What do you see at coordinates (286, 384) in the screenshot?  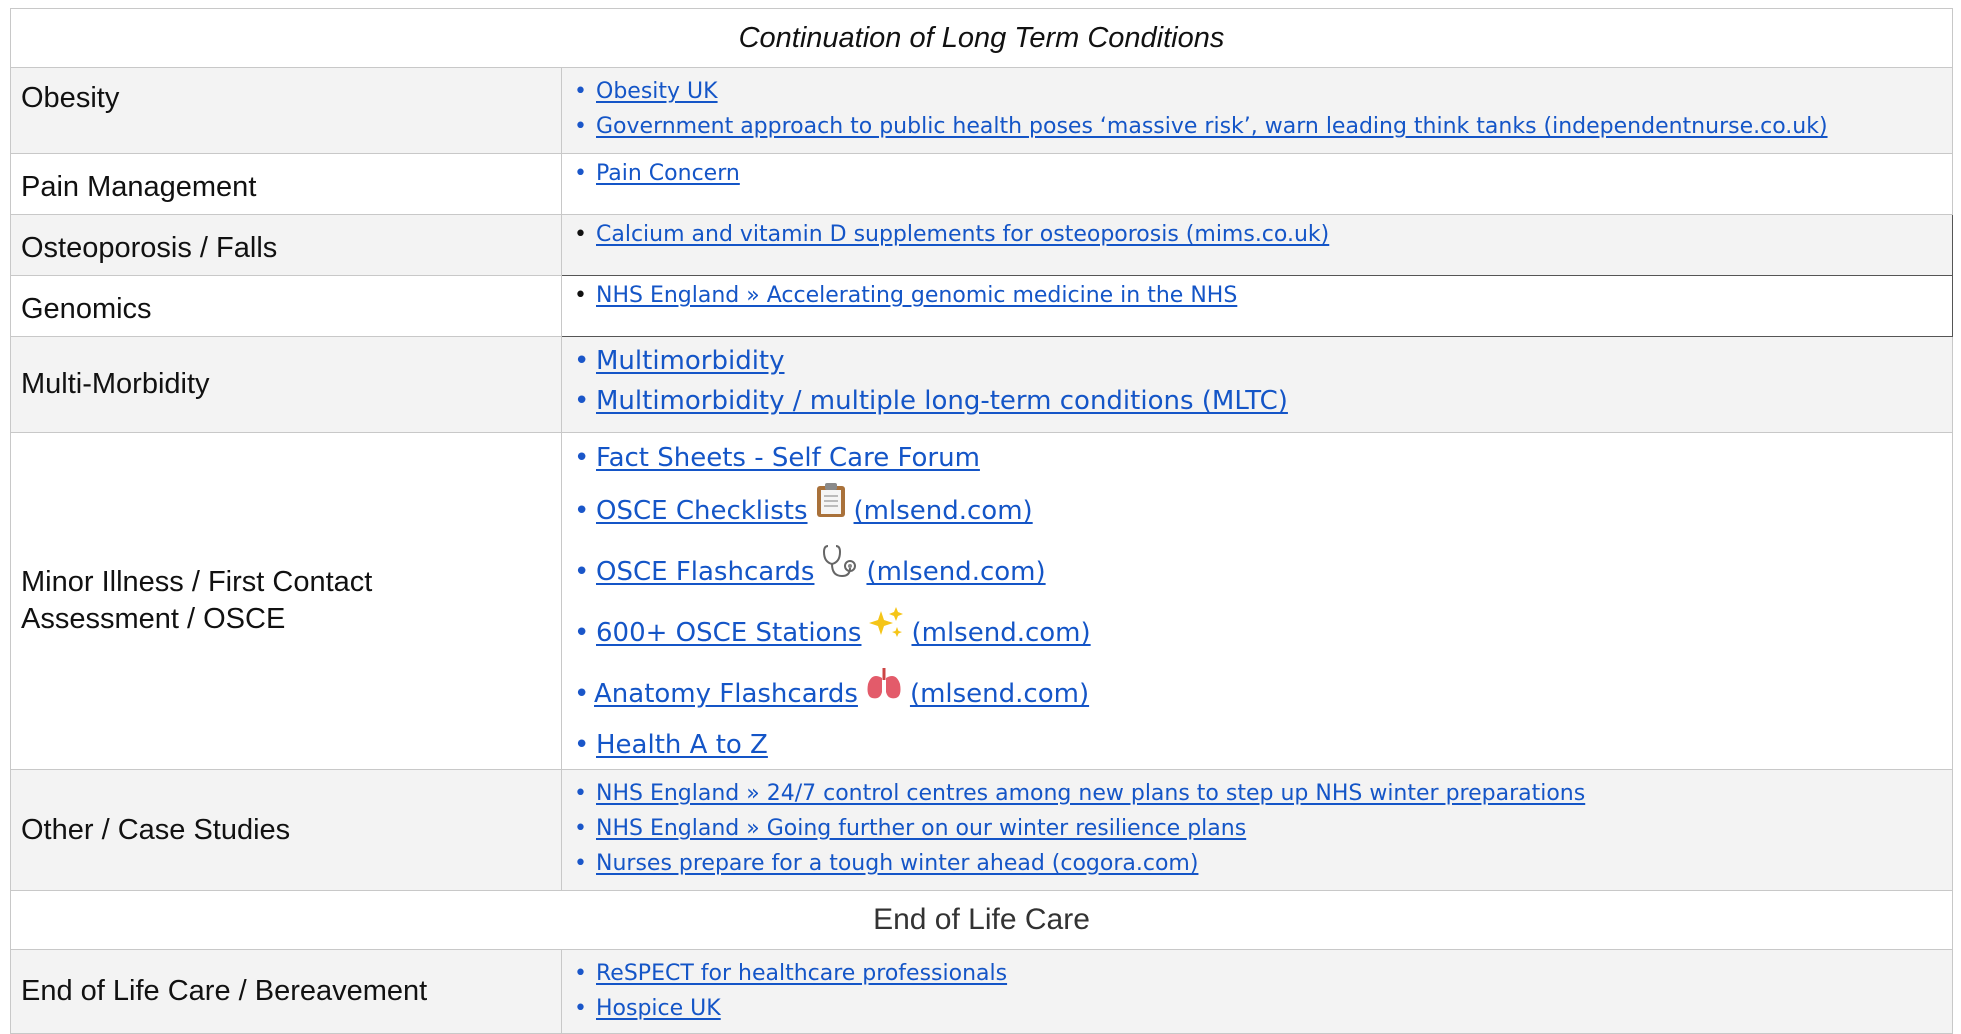 I see `topic-multi-morbidity: Multi-Morbidity` at bounding box center [286, 384].